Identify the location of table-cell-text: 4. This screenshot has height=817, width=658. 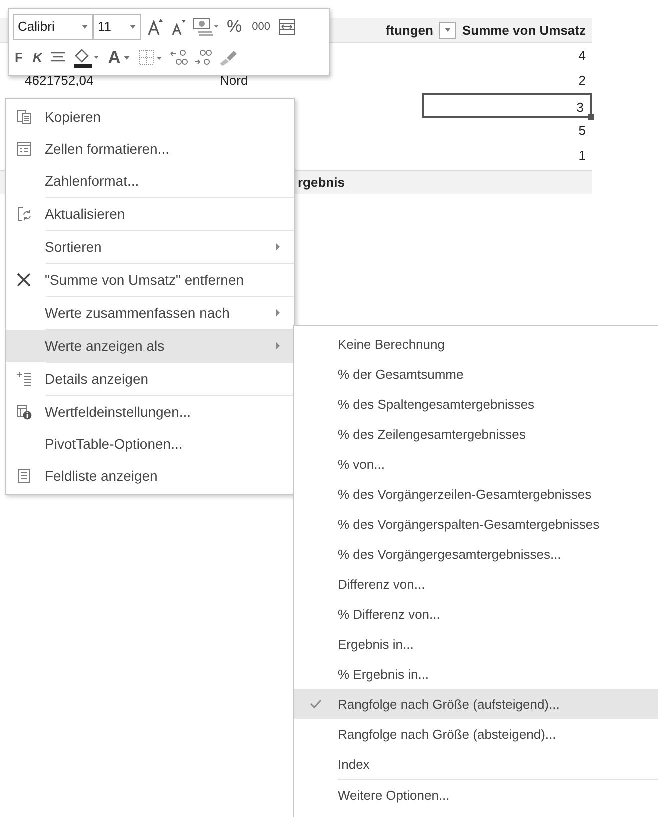
(582, 56).